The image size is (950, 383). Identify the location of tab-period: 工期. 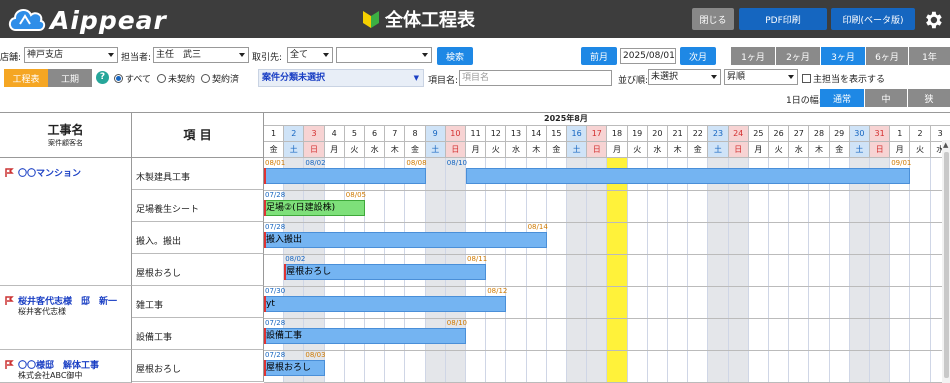
(70, 78).